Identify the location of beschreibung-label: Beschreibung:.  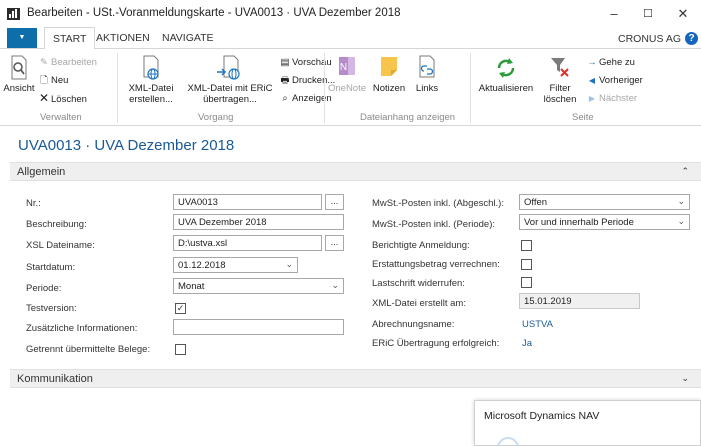
(56, 224).